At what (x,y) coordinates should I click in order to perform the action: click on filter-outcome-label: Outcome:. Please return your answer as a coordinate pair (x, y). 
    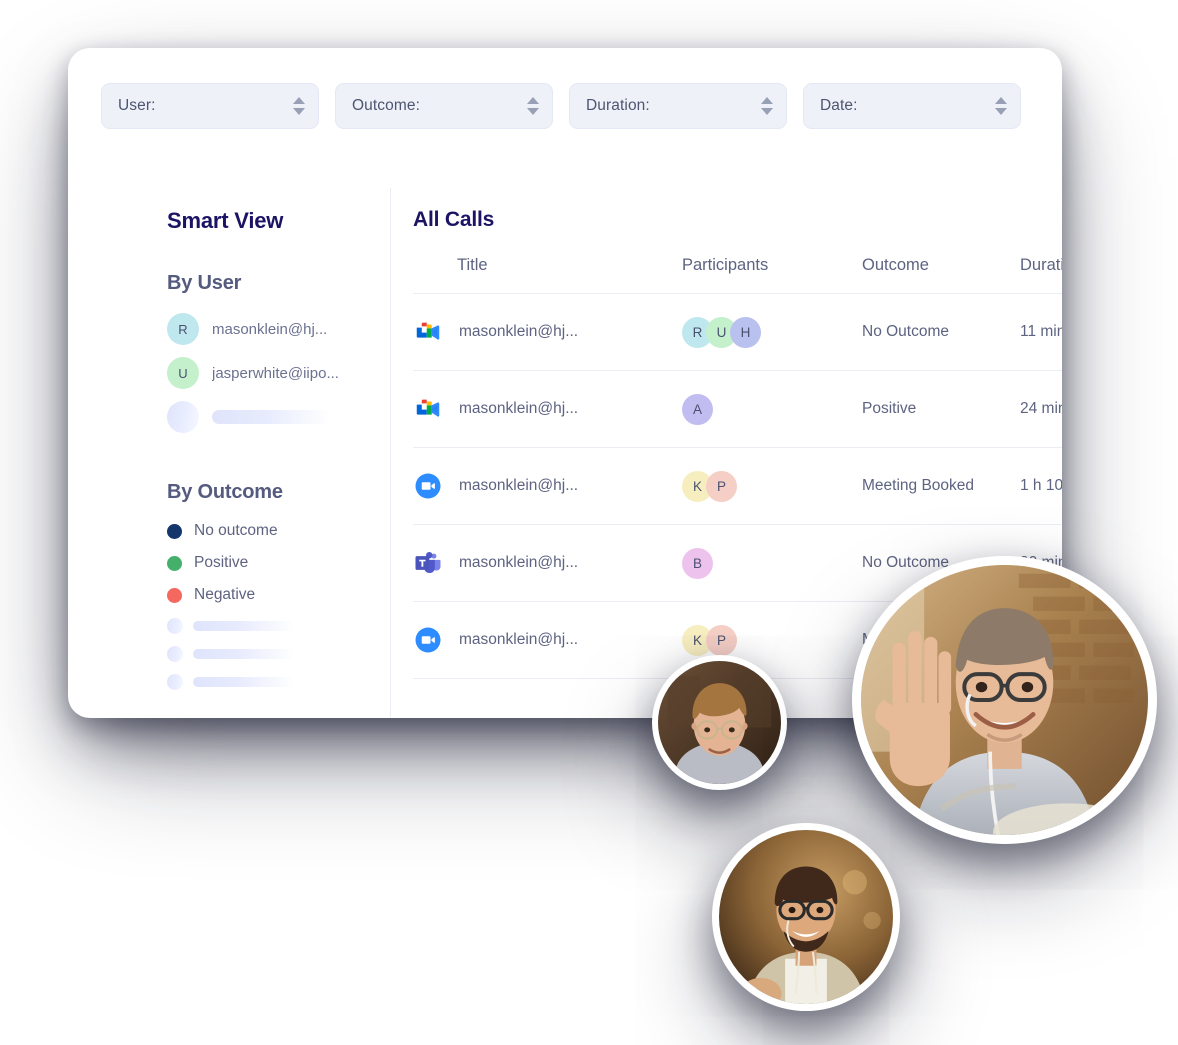
    Looking at the image, I should click on (386, 105).